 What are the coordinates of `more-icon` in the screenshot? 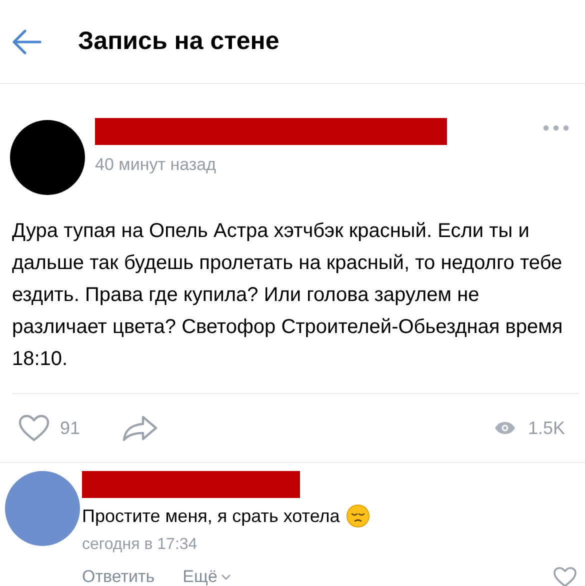 It's located at (556, 128).